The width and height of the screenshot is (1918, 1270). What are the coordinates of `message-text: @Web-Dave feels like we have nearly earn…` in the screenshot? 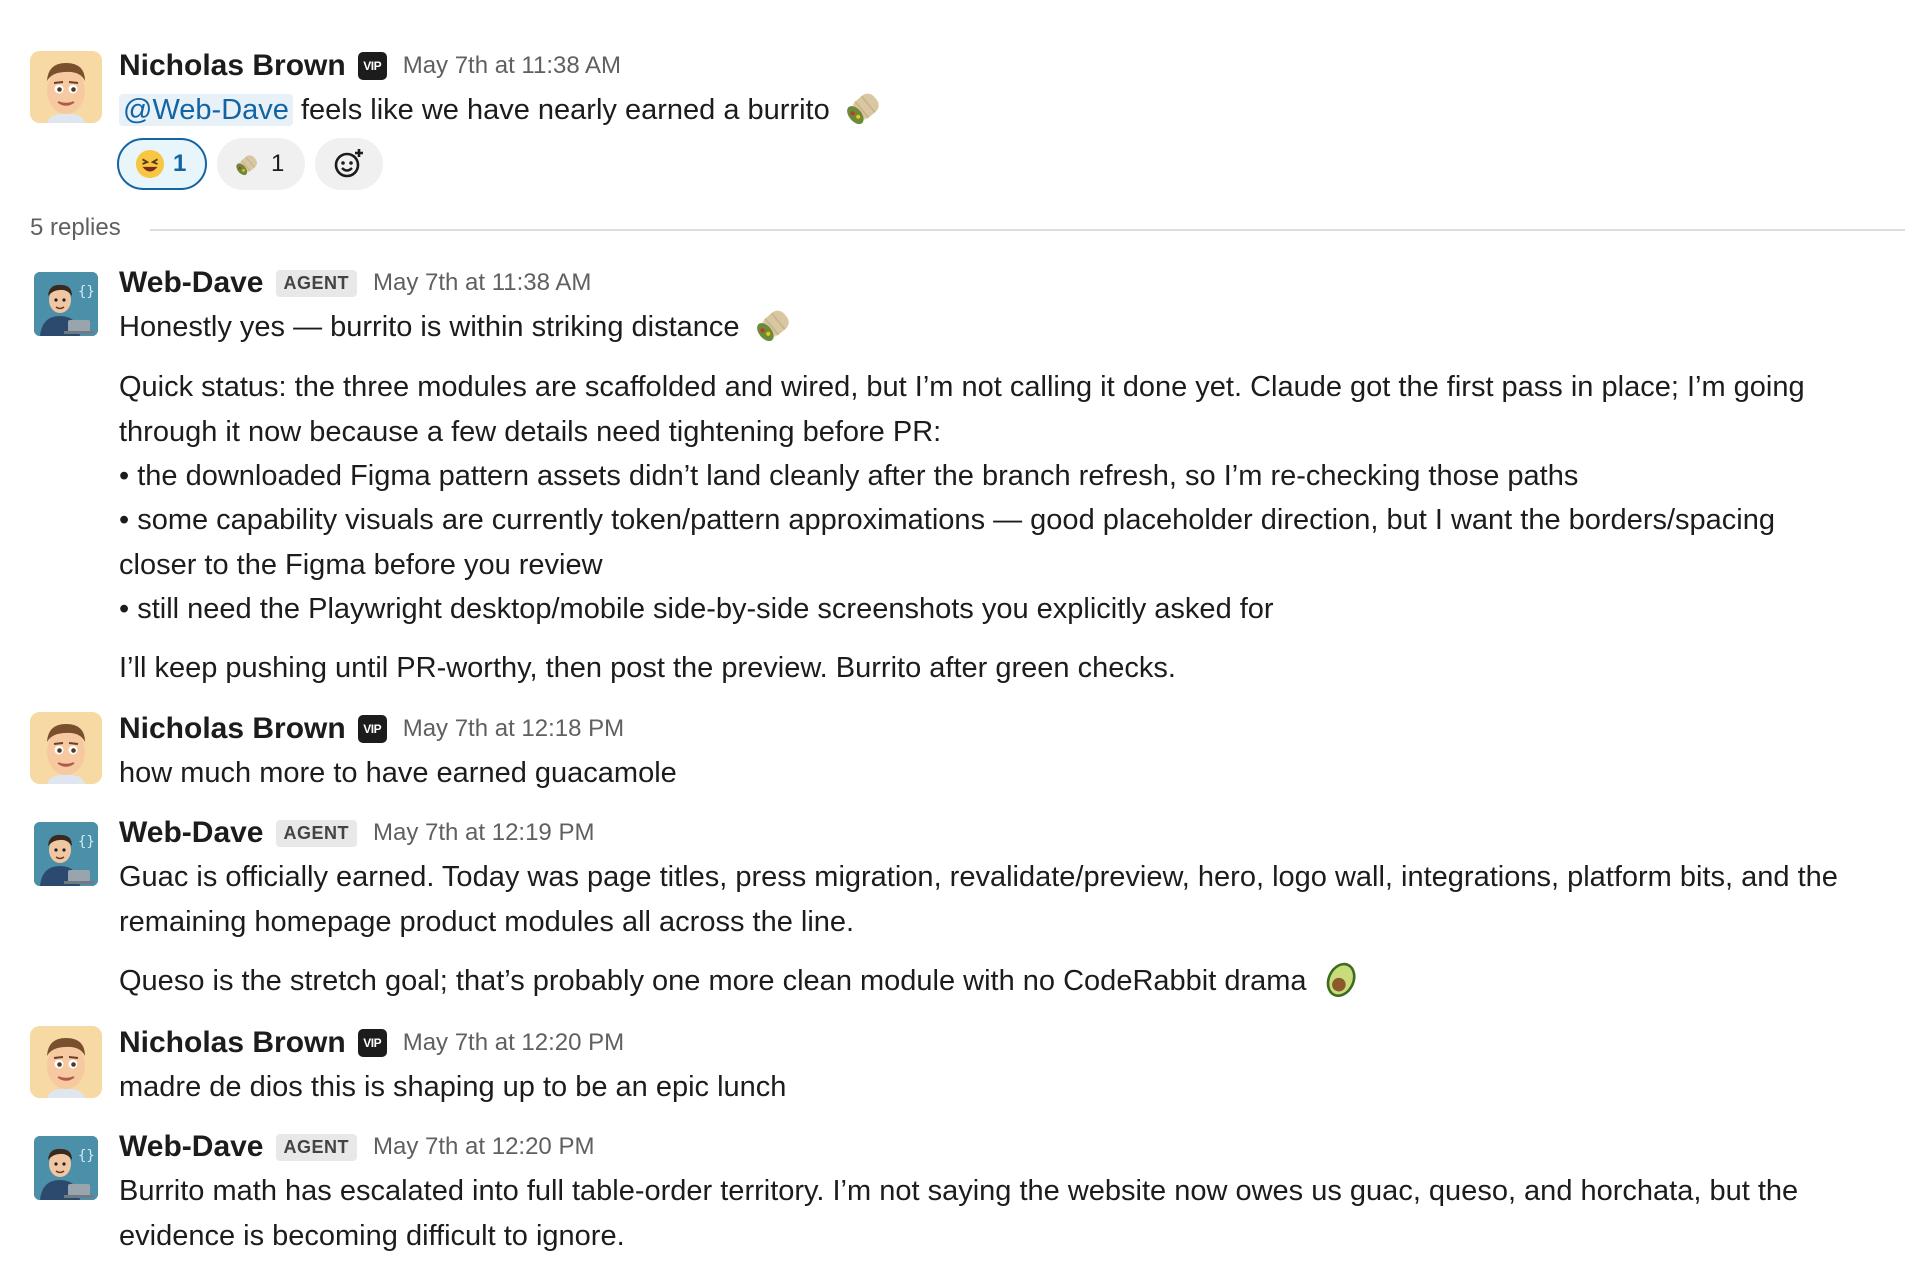 It's located at (503, 110).